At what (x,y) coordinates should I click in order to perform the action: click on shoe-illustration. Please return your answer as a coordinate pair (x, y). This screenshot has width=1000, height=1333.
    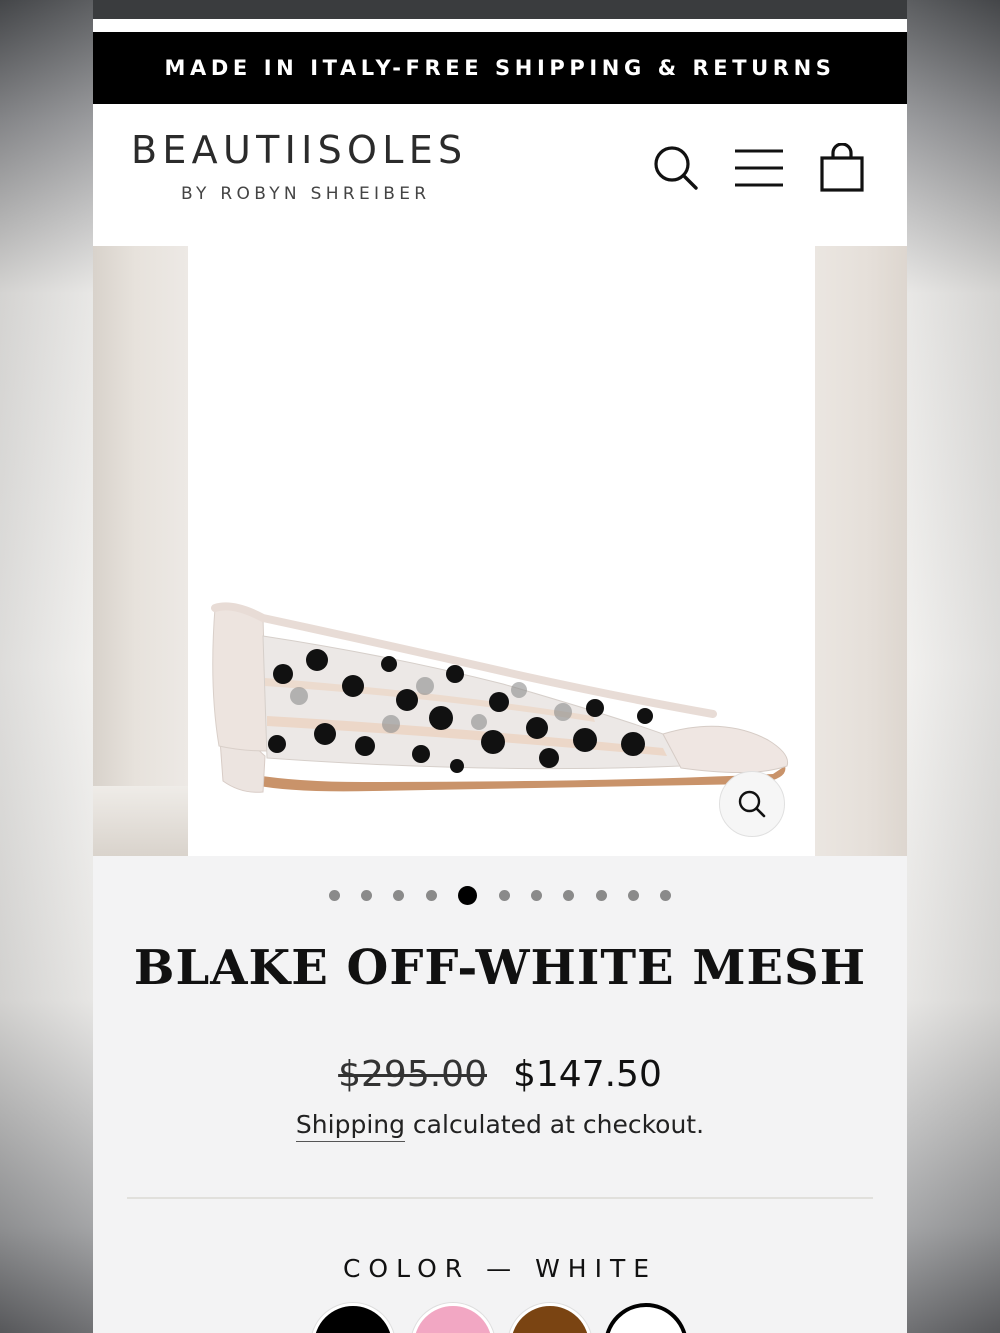
    Looking at the image, I should click on (500, 697).